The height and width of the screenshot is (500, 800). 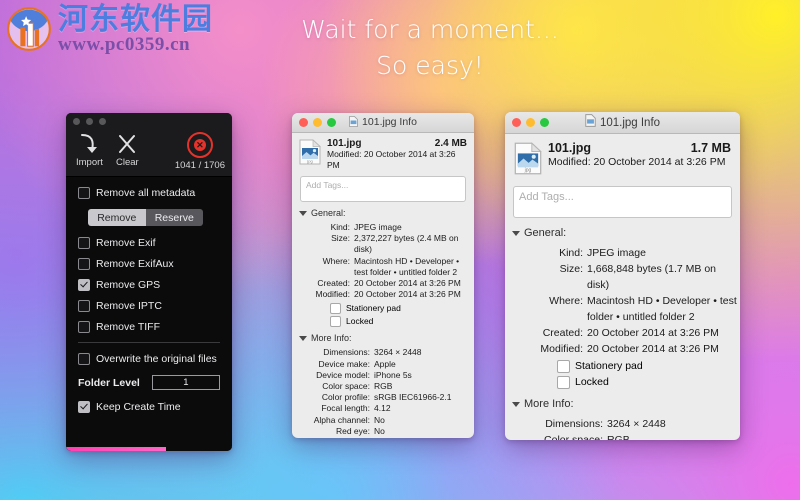 I want to click on property-value: JPEG image, so click(x=616, y=253).